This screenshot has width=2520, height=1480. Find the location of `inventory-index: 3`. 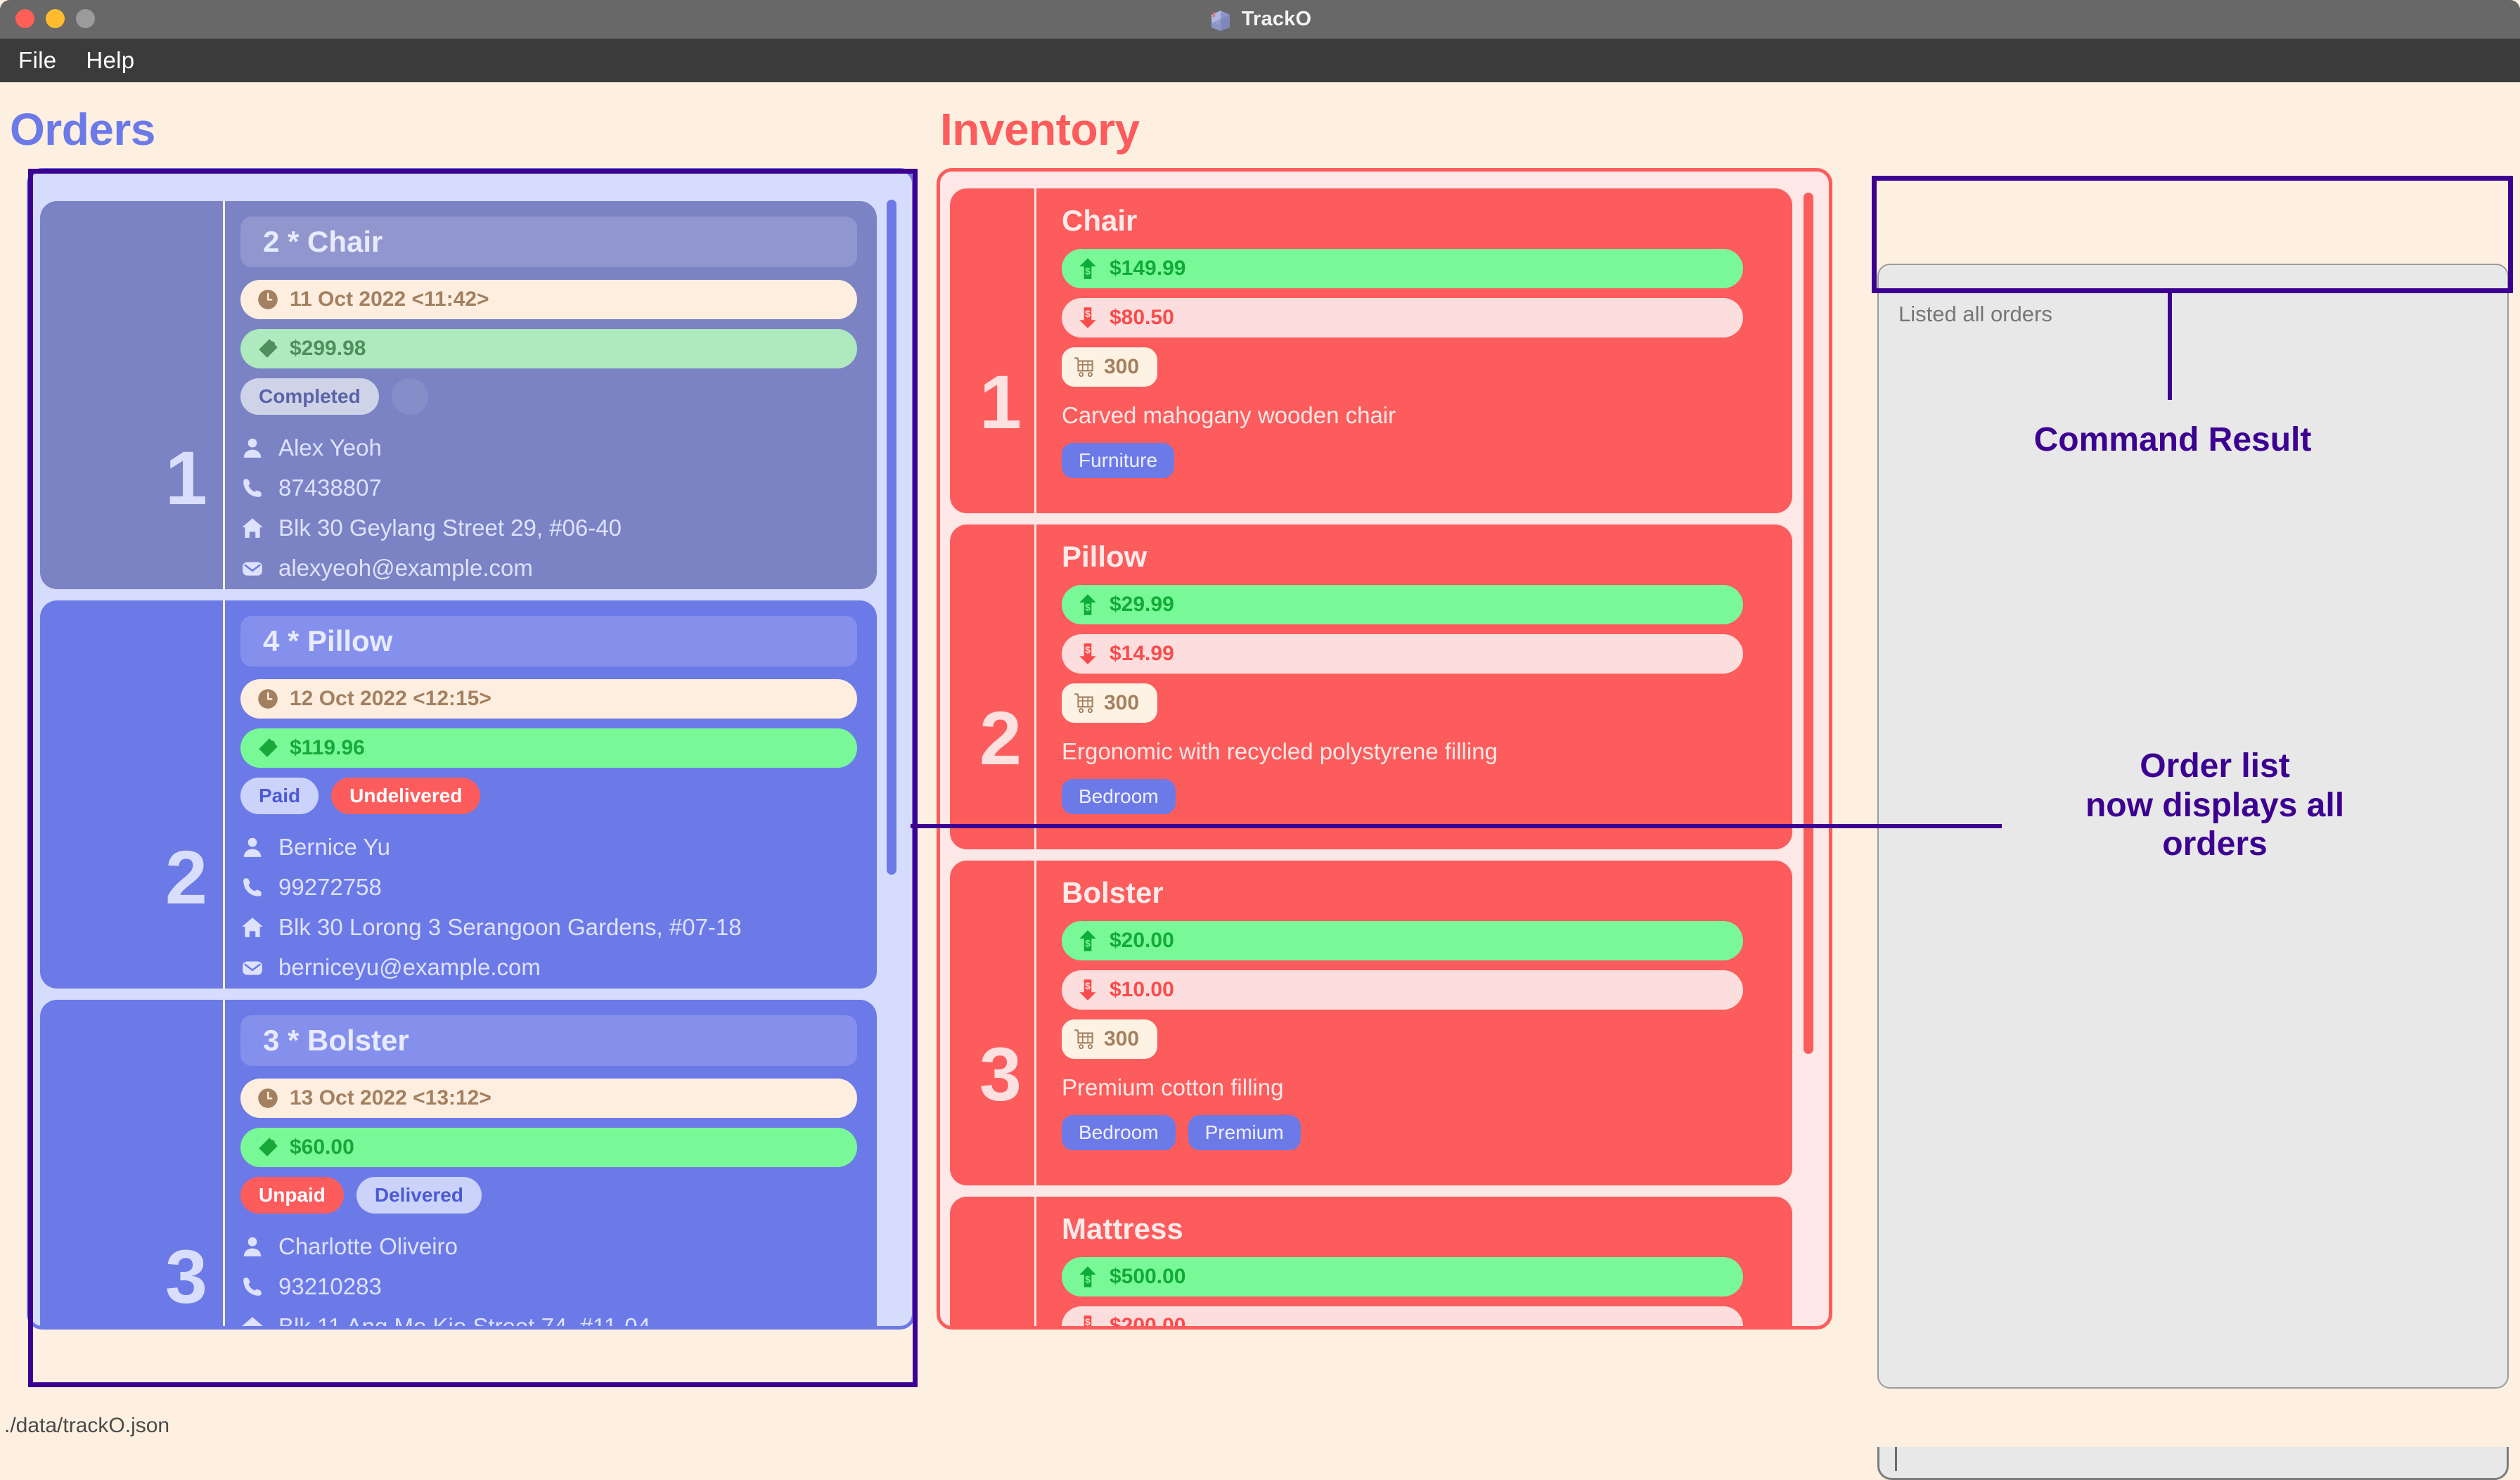

inventory-index: 3 is located at coordinates (992, 1023).